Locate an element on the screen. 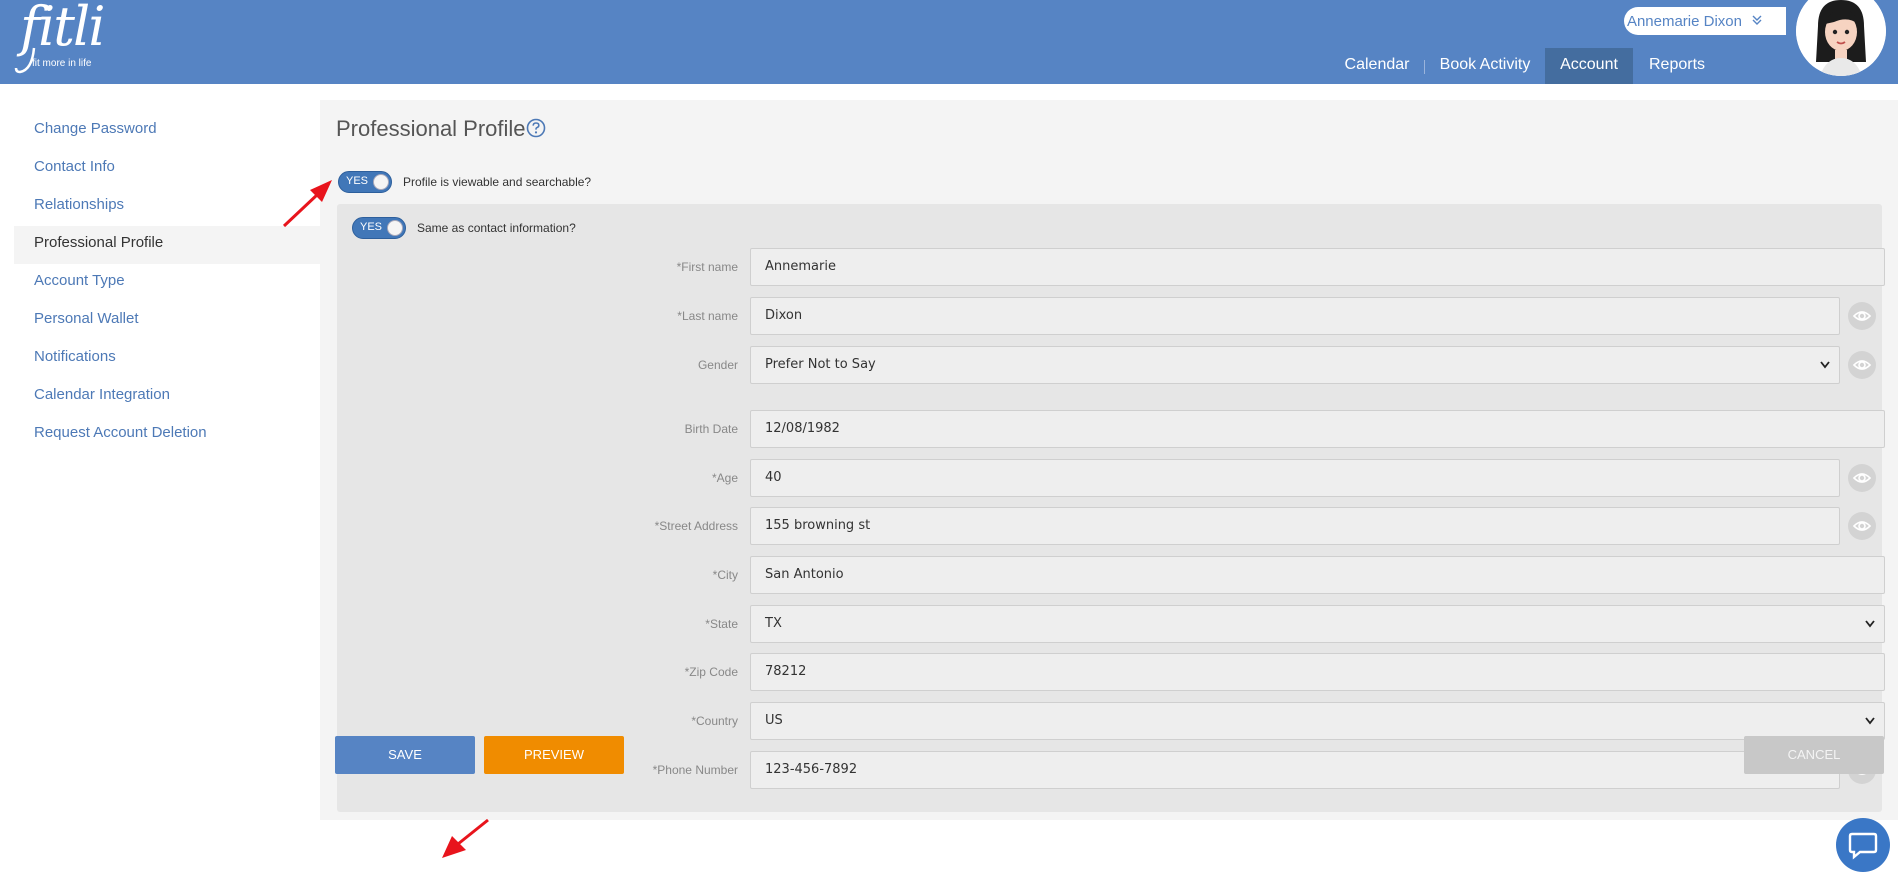 The image size is (1898, 885). fitli-logo: fitli fit more in life is located at coordinates (59, 37).